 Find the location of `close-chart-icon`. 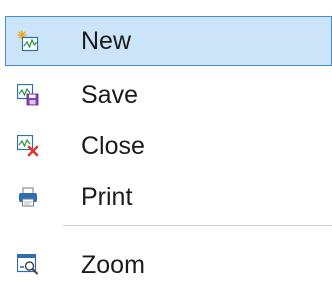

close-chart-icon is located at coordinates (28, 146).